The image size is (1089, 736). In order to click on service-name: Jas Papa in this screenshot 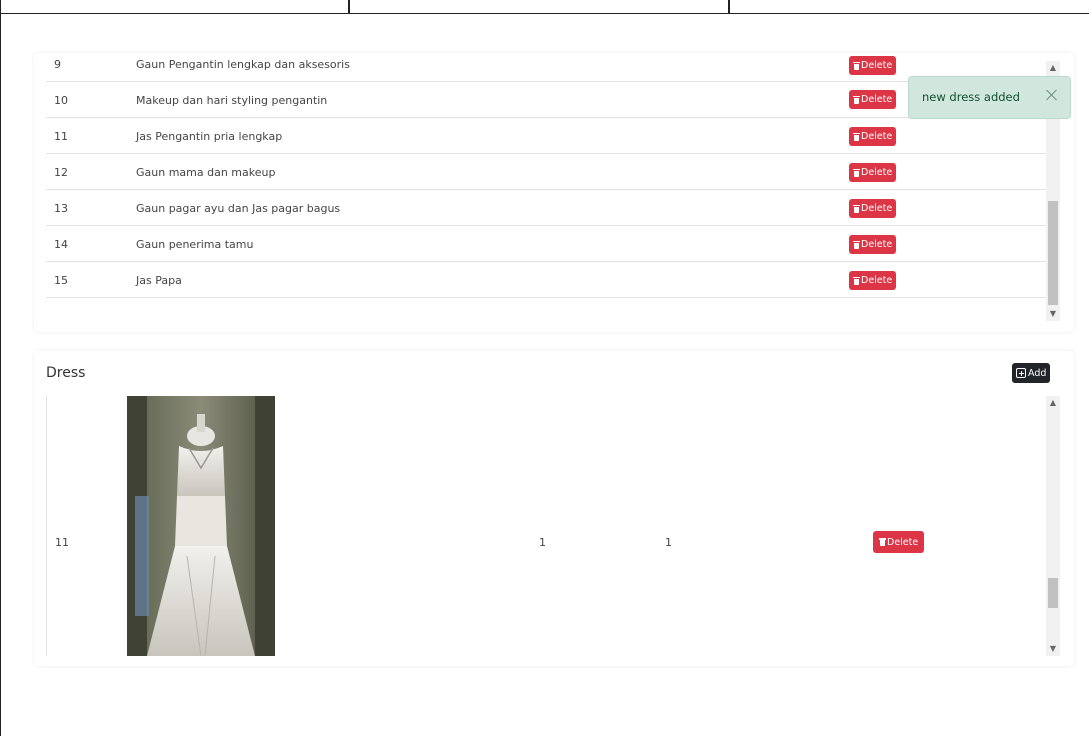, I will do `click(159, 280)`.